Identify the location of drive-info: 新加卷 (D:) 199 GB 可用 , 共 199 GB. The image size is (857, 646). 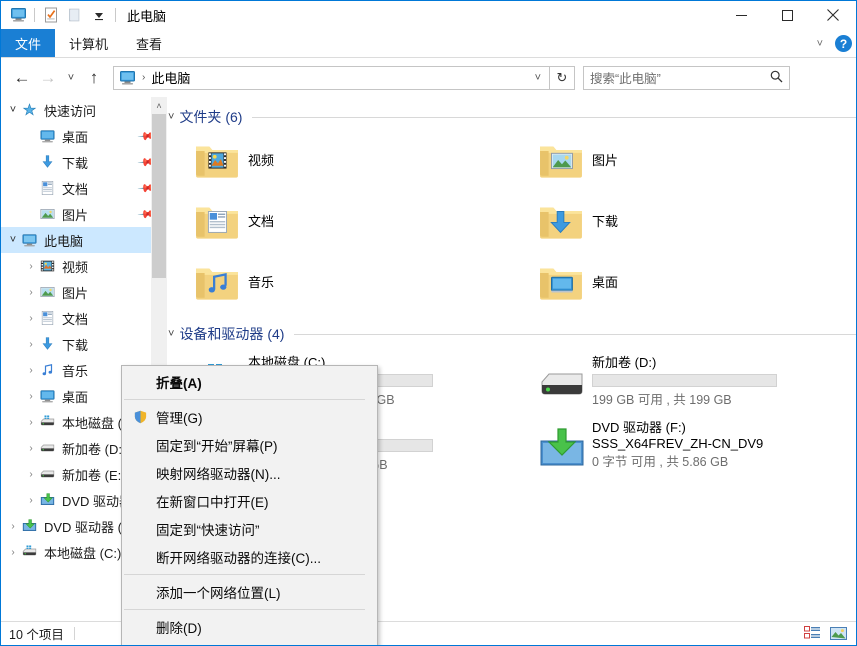
(684, 379).